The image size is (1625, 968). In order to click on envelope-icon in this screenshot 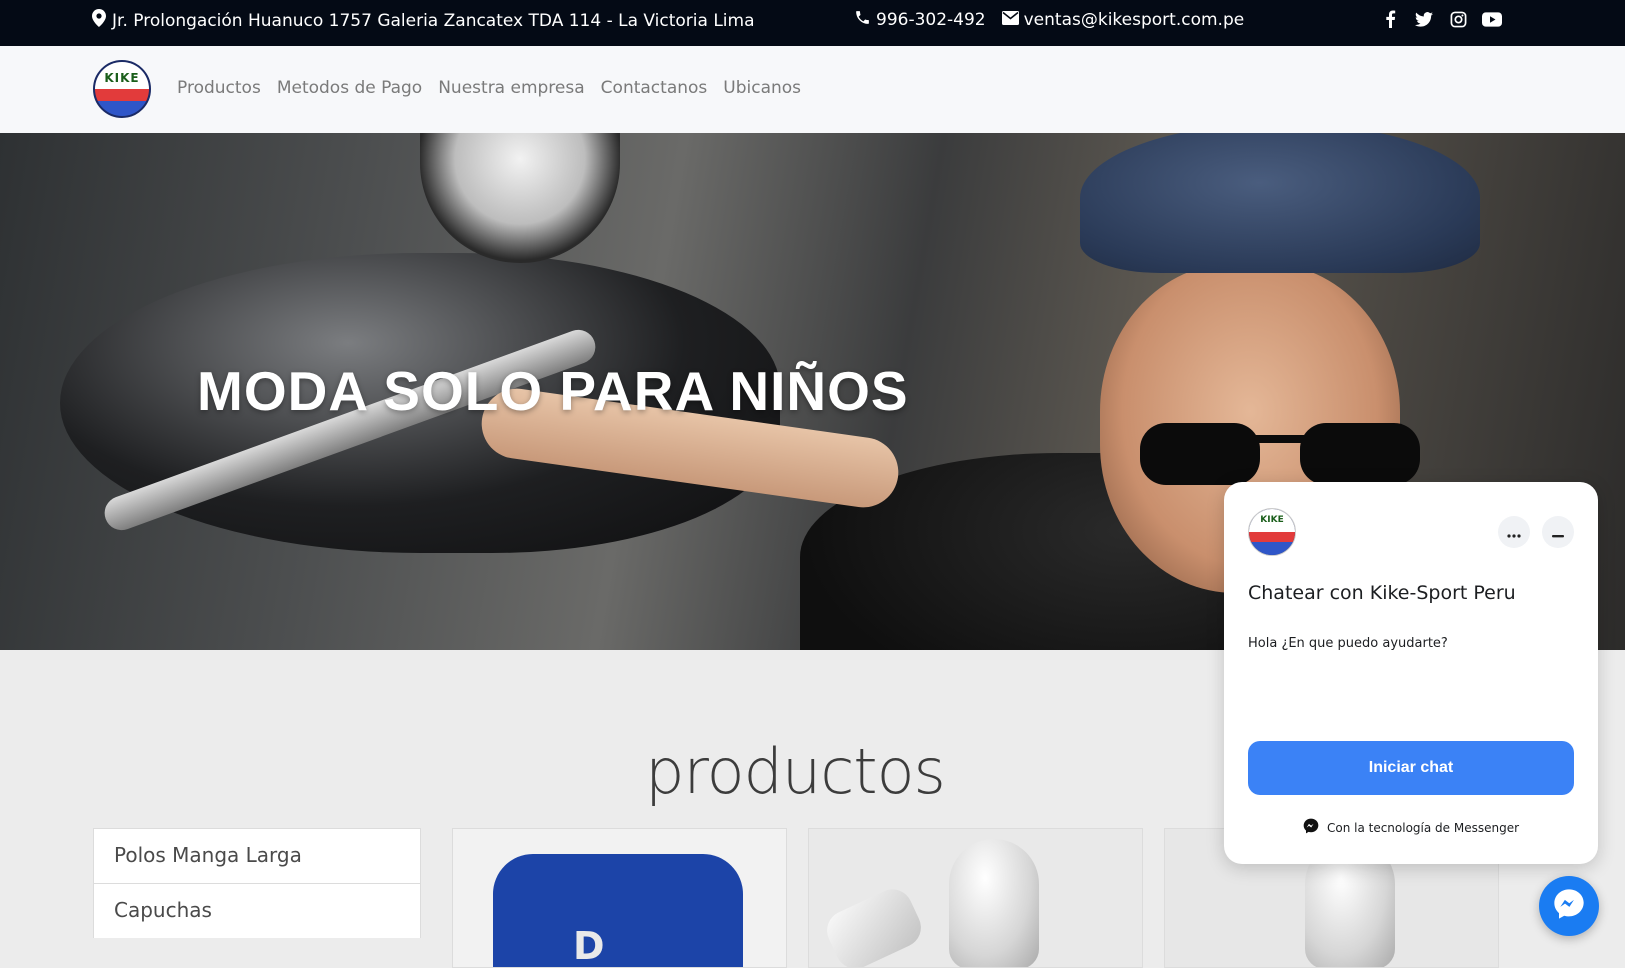, I will do `click(1010, 20)`.